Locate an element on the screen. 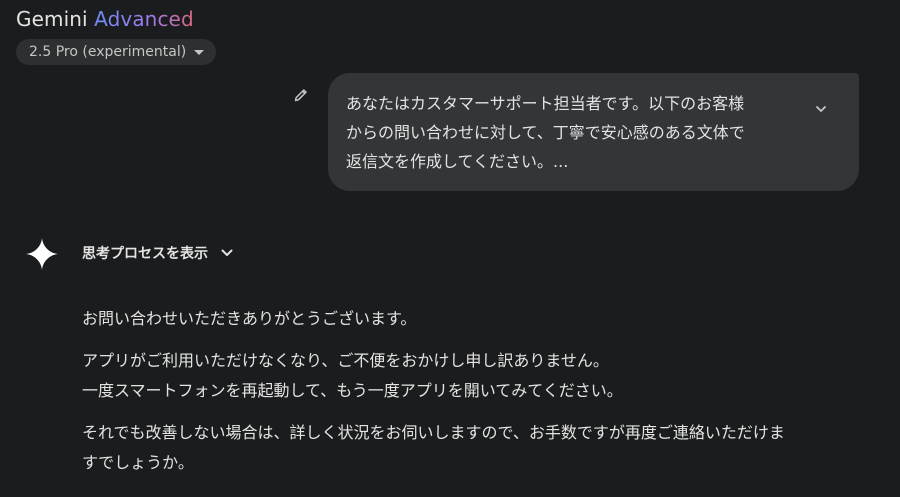  response-line: アプリがご利用いただけなくなり、ご不便をおかけし申し訳ありません。 is located at coordinates (345, 360).